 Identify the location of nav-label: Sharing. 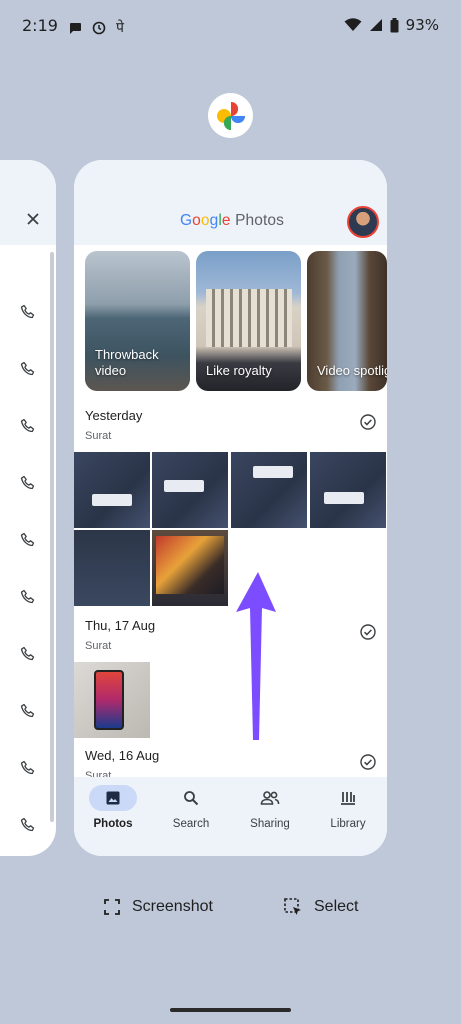
(270, 824).